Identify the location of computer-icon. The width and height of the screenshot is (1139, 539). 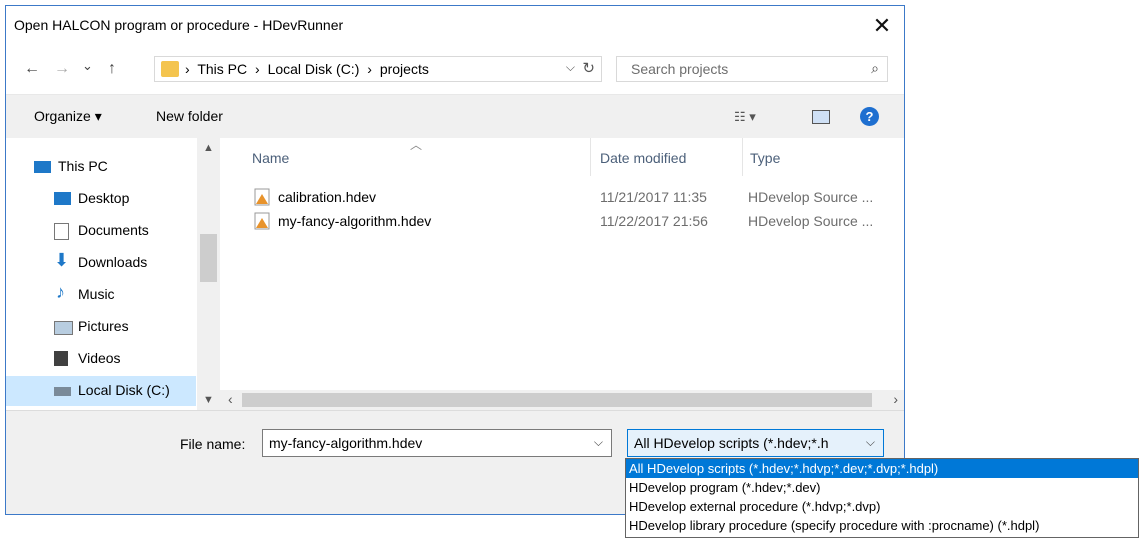
(42, 167).